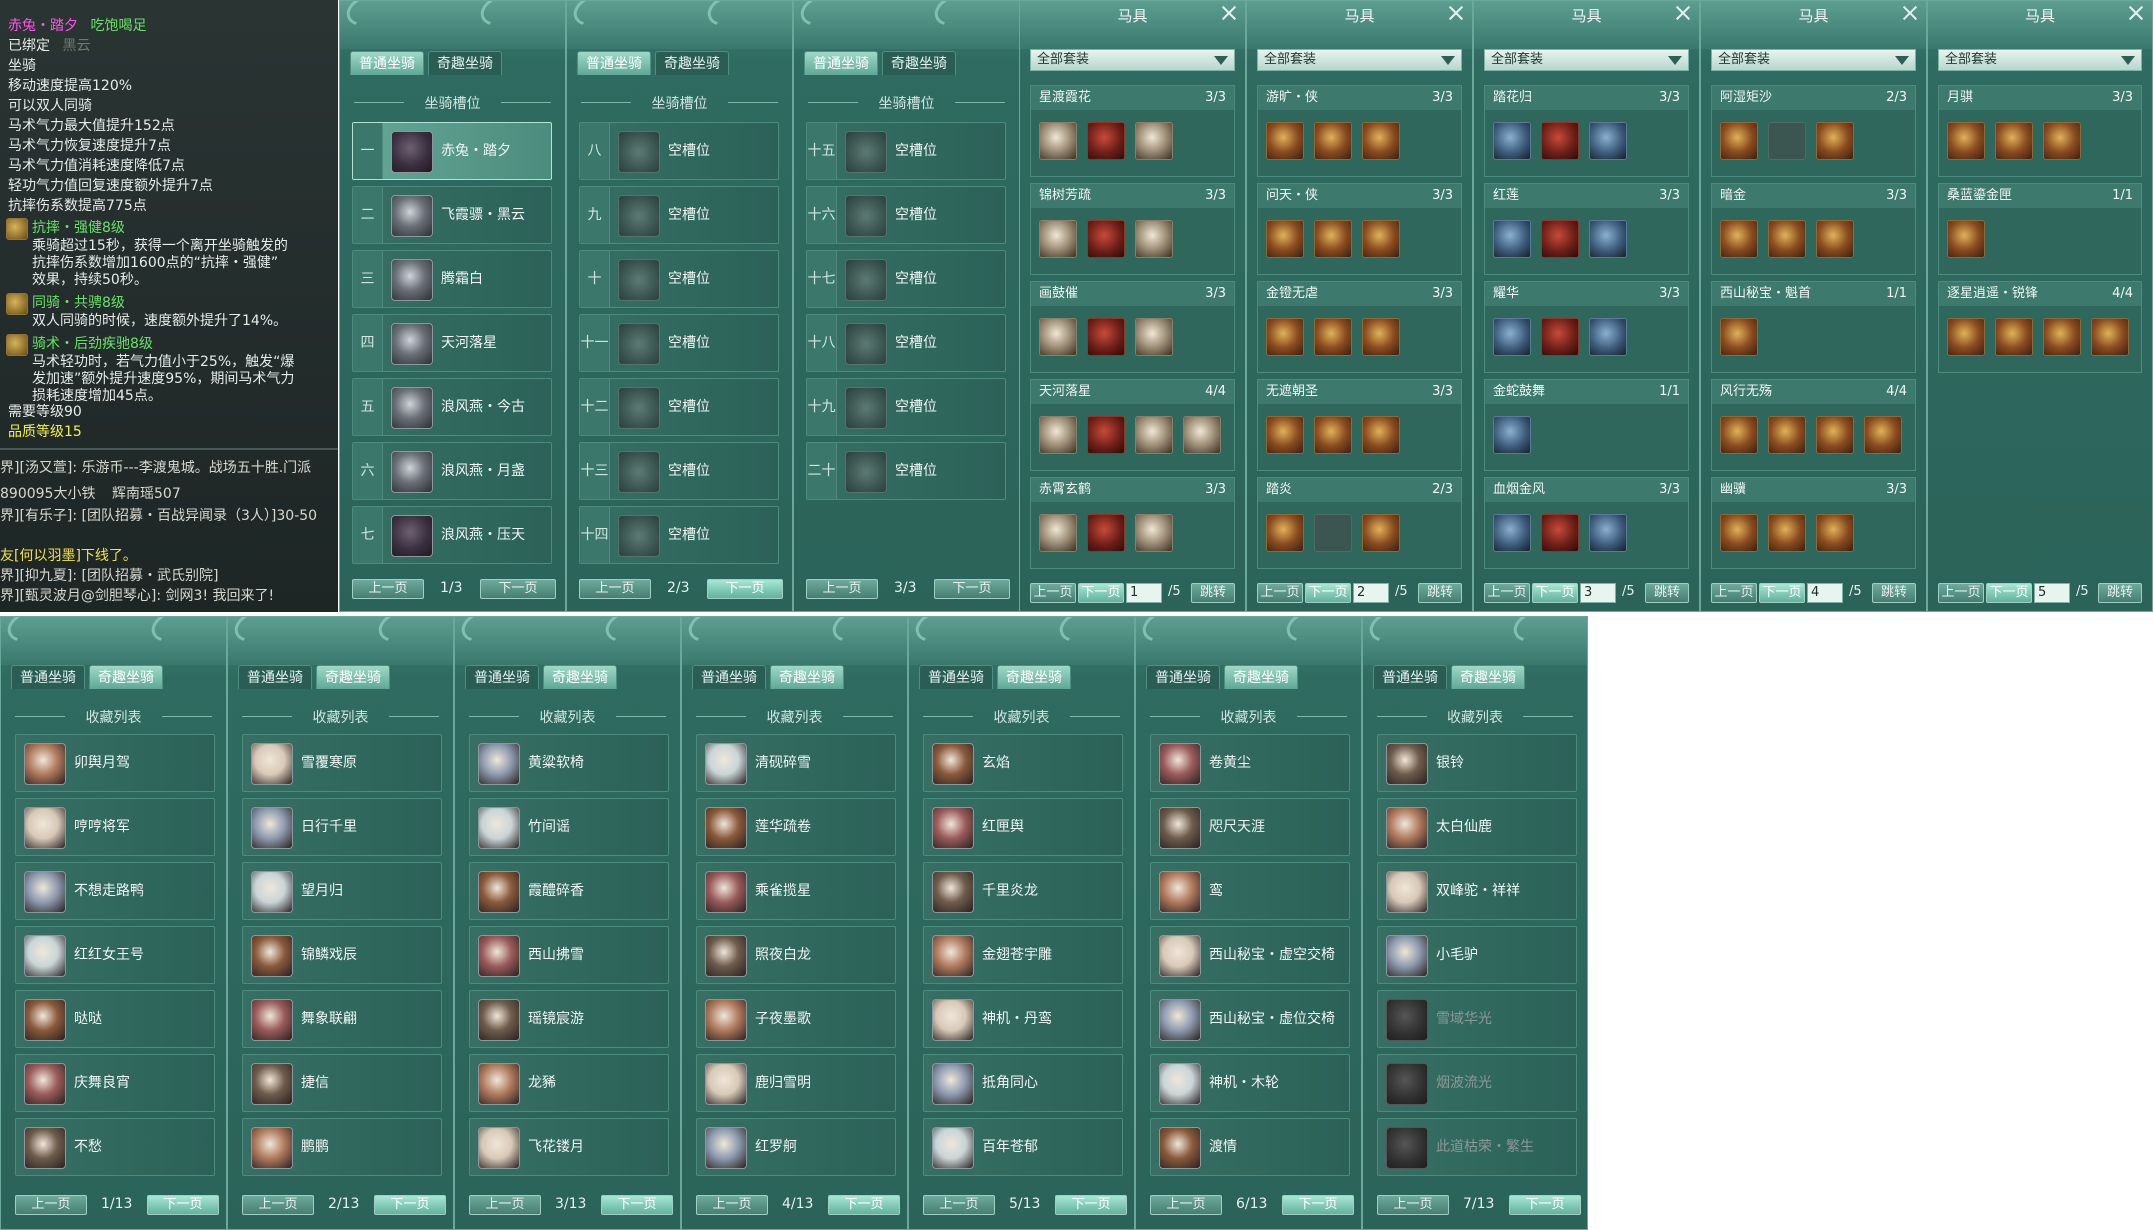  I want to click on gear-set: 踏花归 3/3, so click(1586, 131).